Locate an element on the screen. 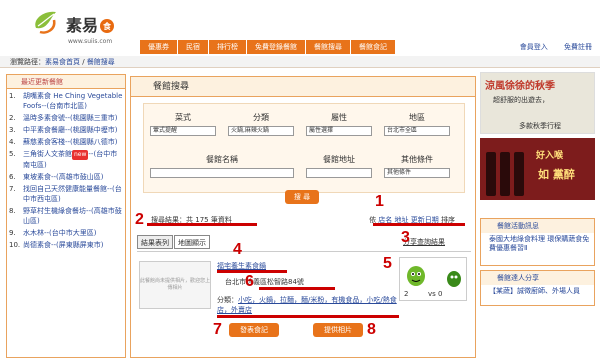 This screenshot has width=600, height=360. name-input is located at coordinates (222, 173).